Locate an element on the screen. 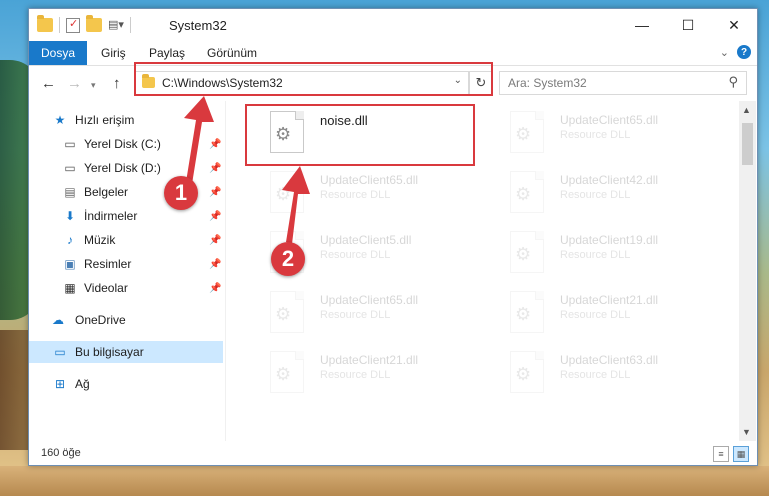 The width and height of the screenshot is (769, 496). sidebar-item-local-disk-c: ▭ Yerel Disk (C:) 📌 is located at coordinates (126, 144).